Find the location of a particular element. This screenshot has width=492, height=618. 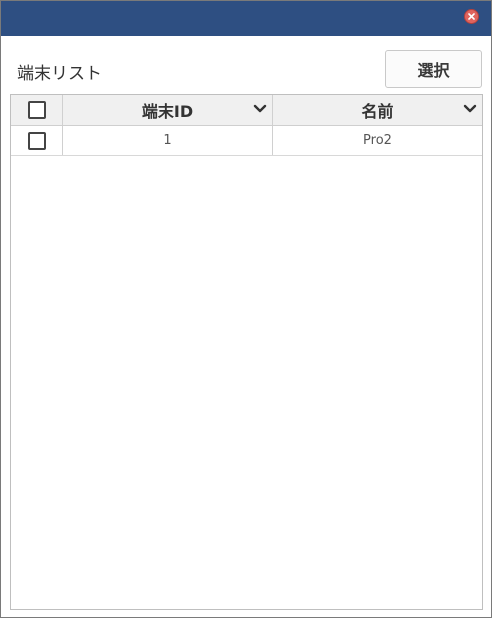

table-row: 1 Pro2 is located at coordinates (246, 141).